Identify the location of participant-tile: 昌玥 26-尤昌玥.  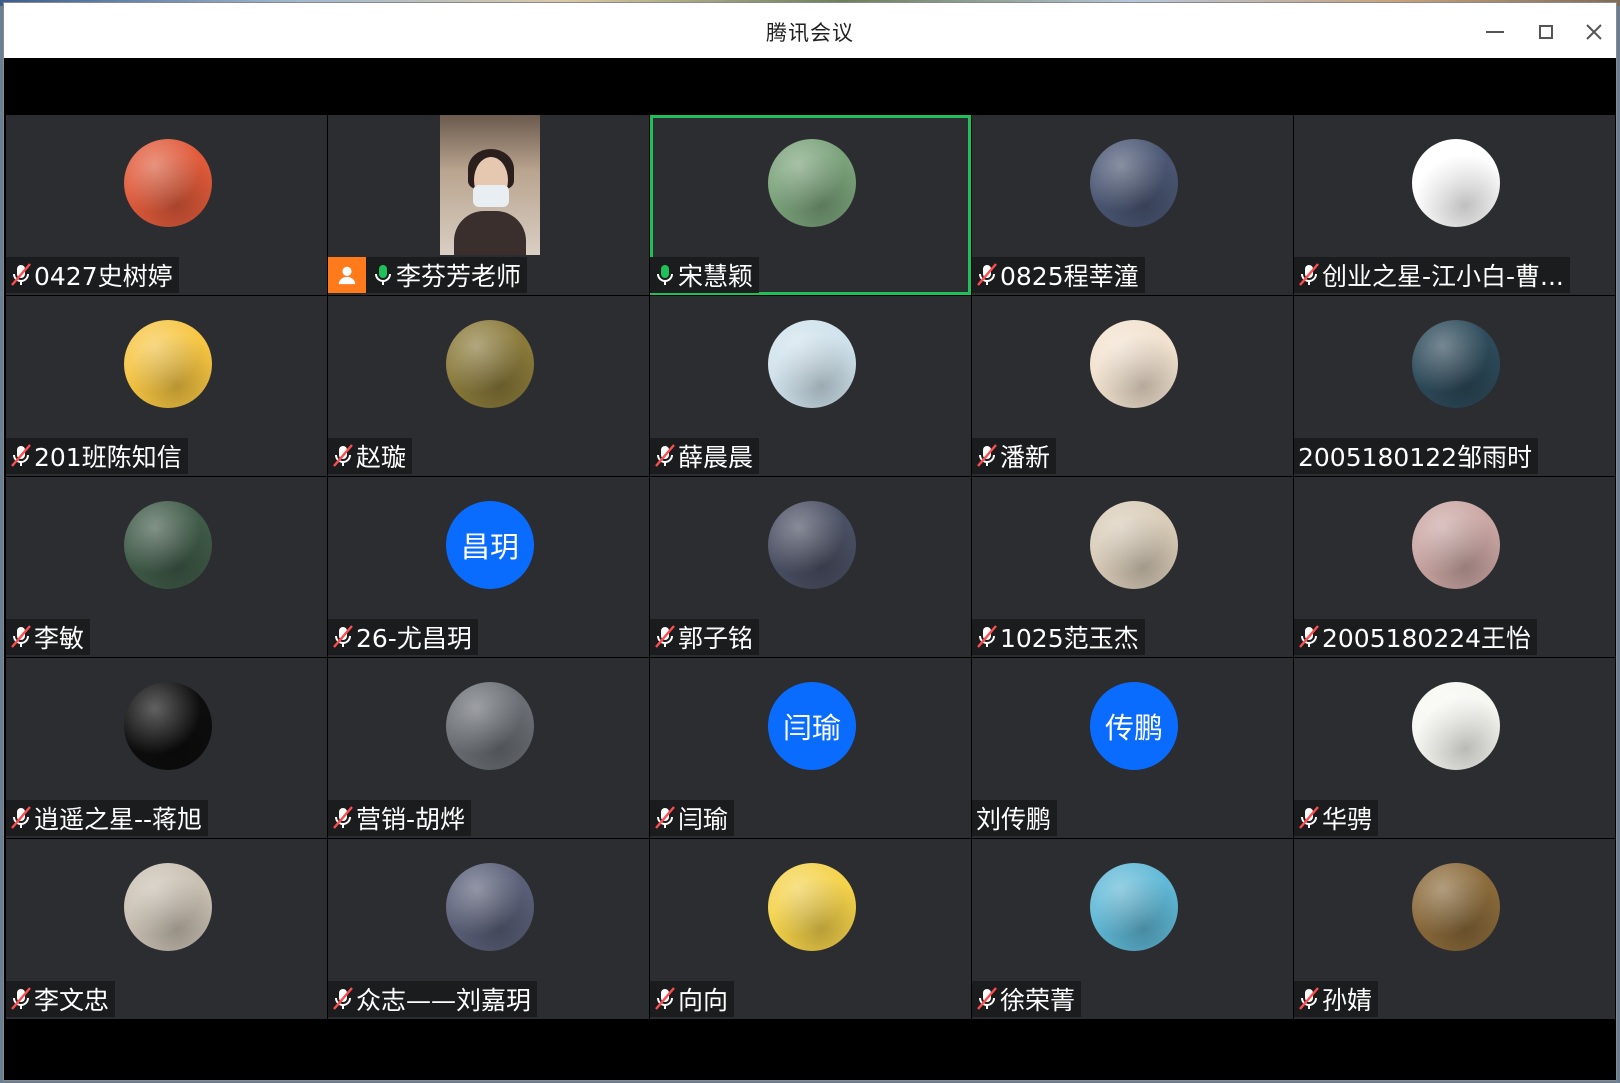
(488, 567).